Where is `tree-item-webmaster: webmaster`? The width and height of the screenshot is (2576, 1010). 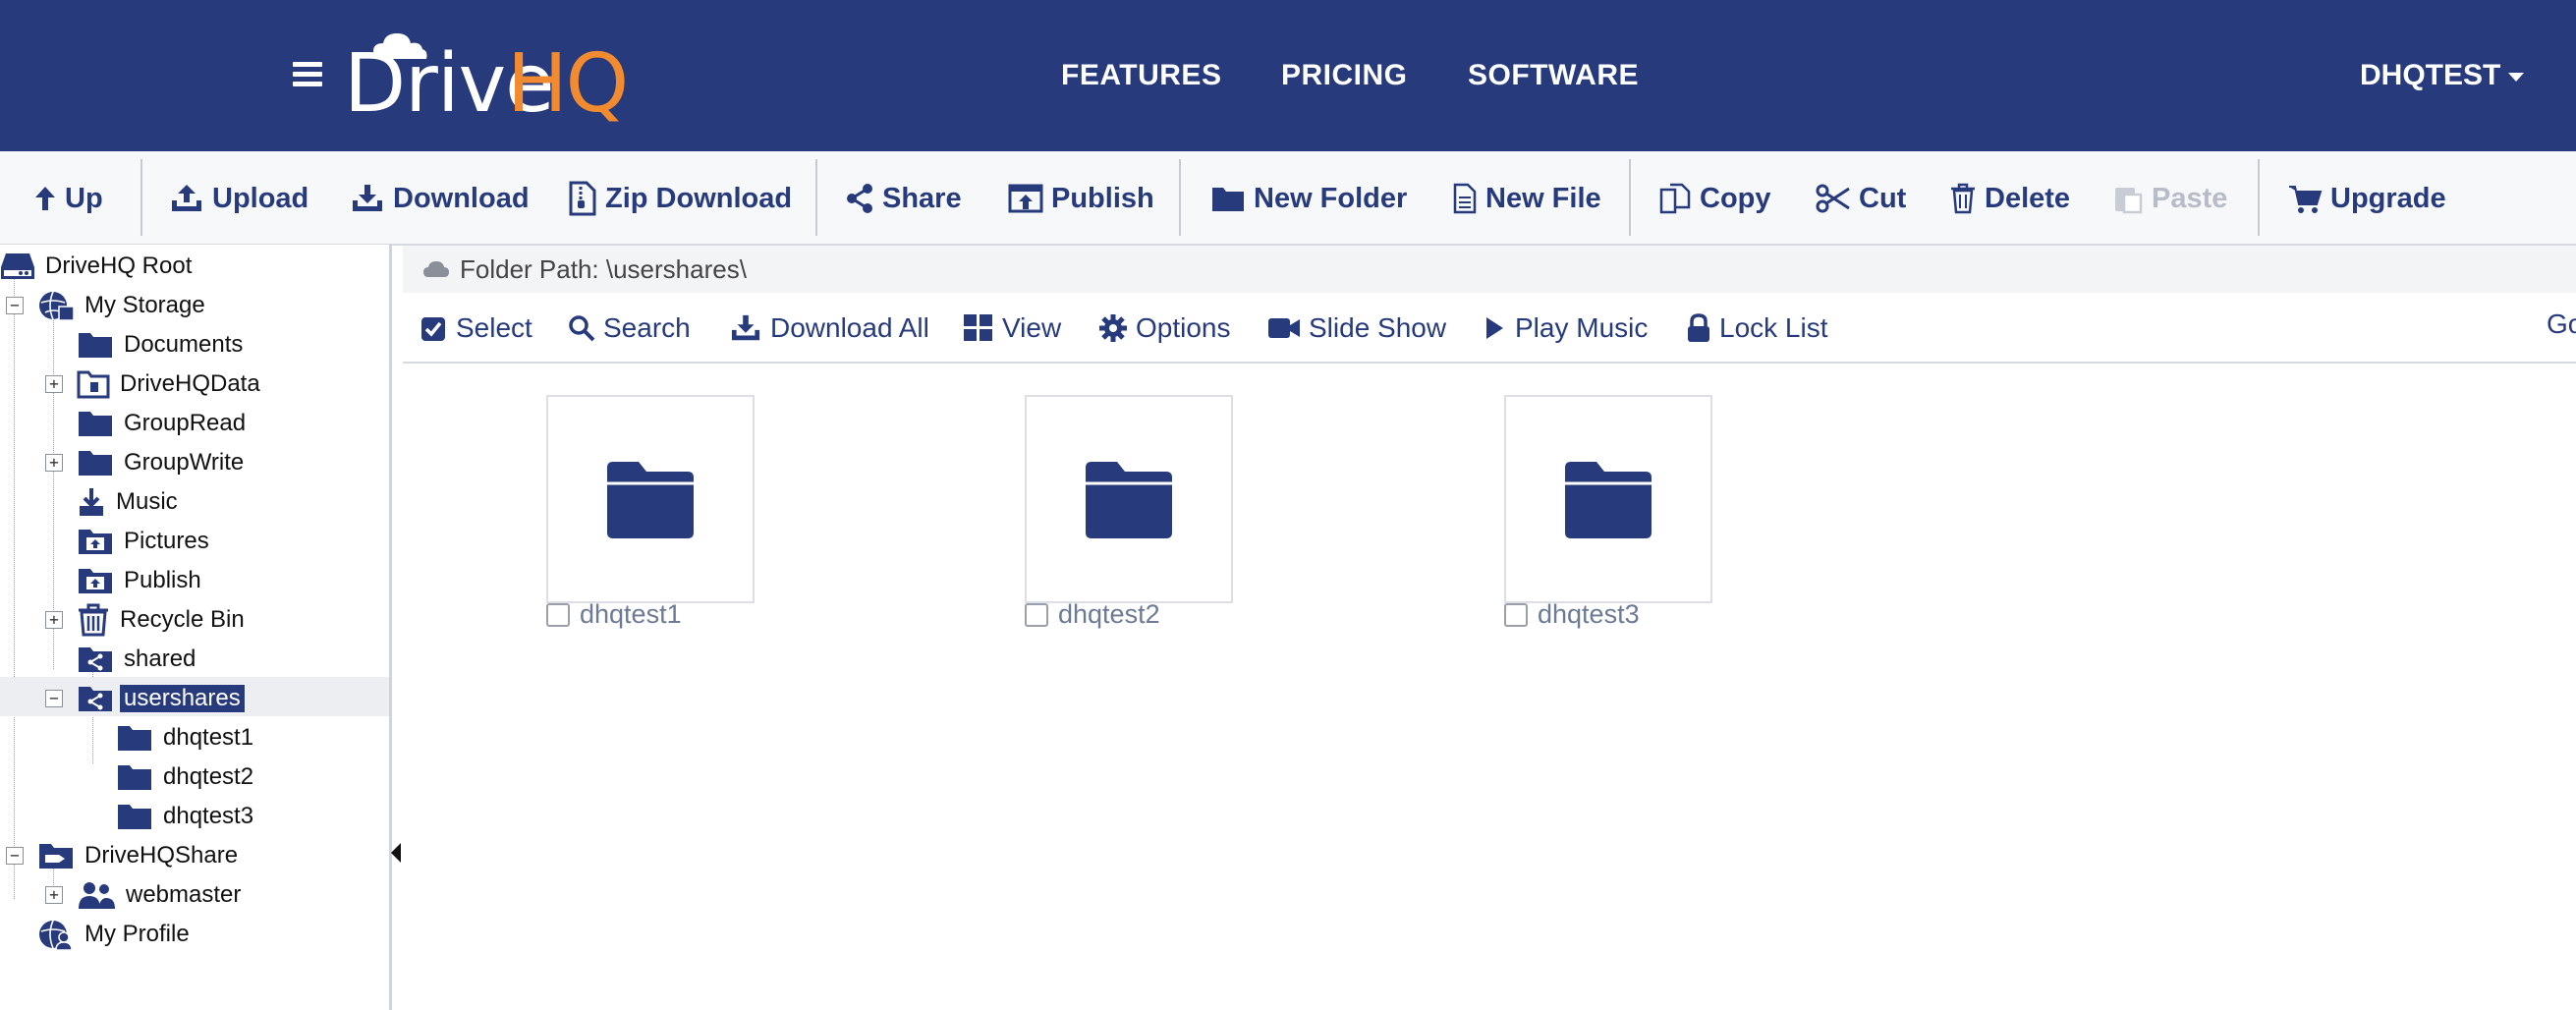
tree-item-webmaster: webmaster is located at coordinates (161, 895).